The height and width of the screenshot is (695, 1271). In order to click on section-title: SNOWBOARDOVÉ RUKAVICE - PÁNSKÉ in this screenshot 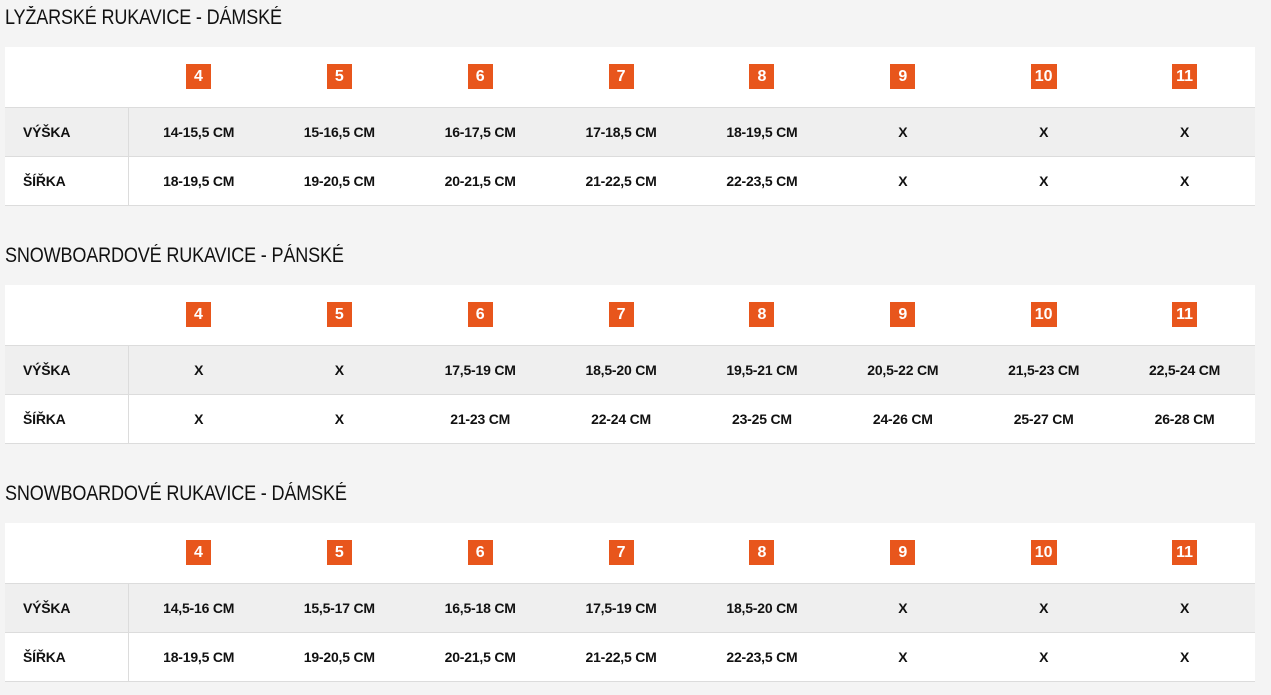, I will do `click(174, 255)`.